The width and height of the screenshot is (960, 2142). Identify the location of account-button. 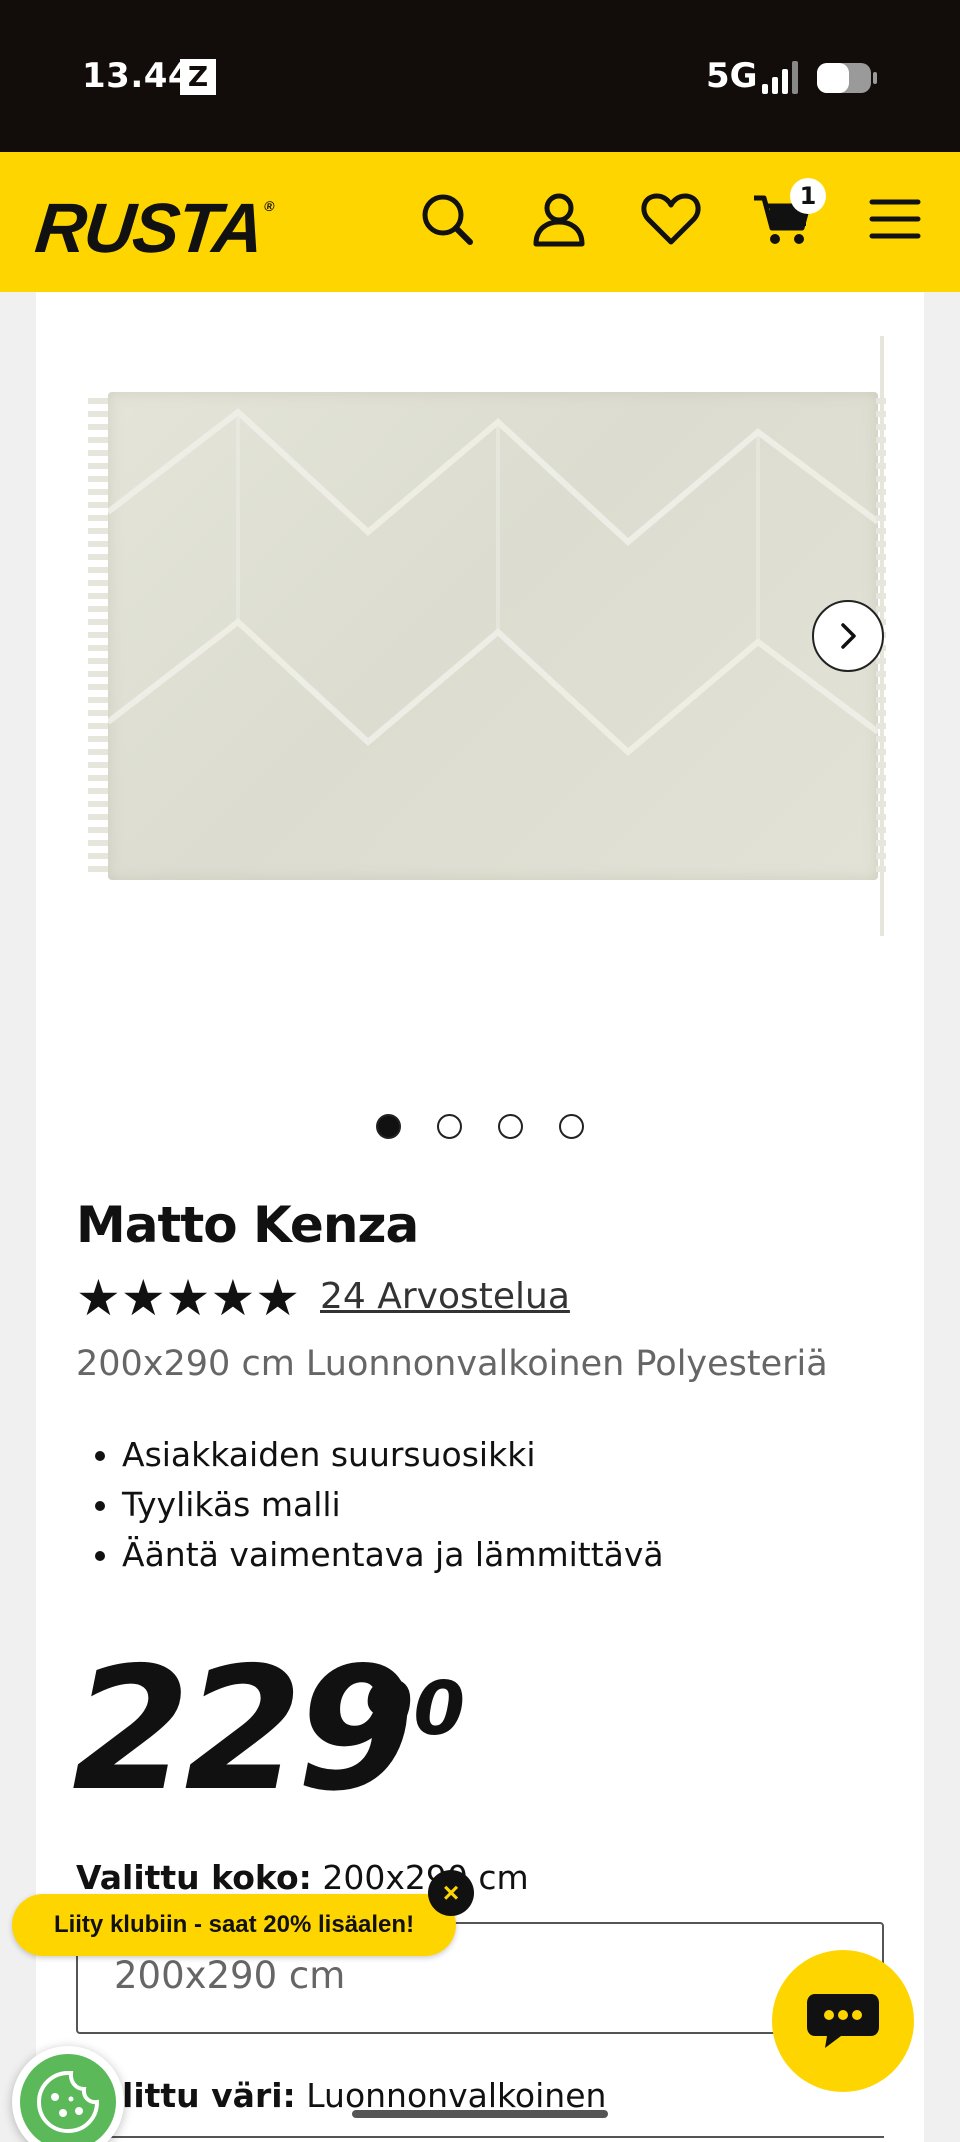
(559, 219).